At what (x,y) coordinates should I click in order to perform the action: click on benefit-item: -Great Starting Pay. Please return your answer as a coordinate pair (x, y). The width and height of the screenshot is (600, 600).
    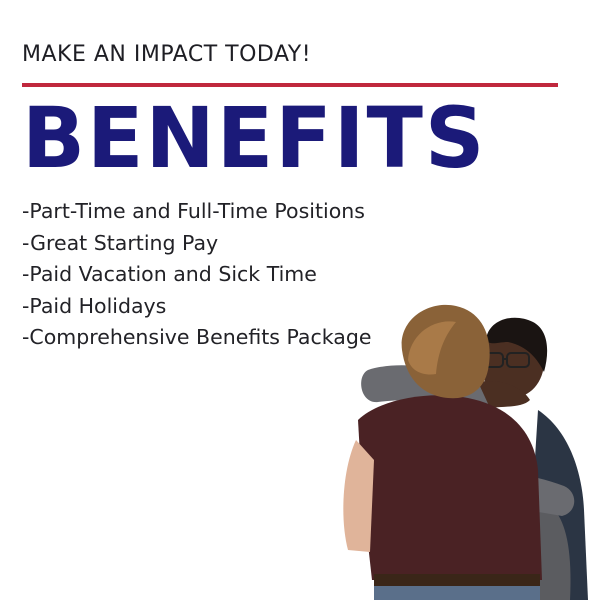
    Looking at the image, I should click on (120, 242).